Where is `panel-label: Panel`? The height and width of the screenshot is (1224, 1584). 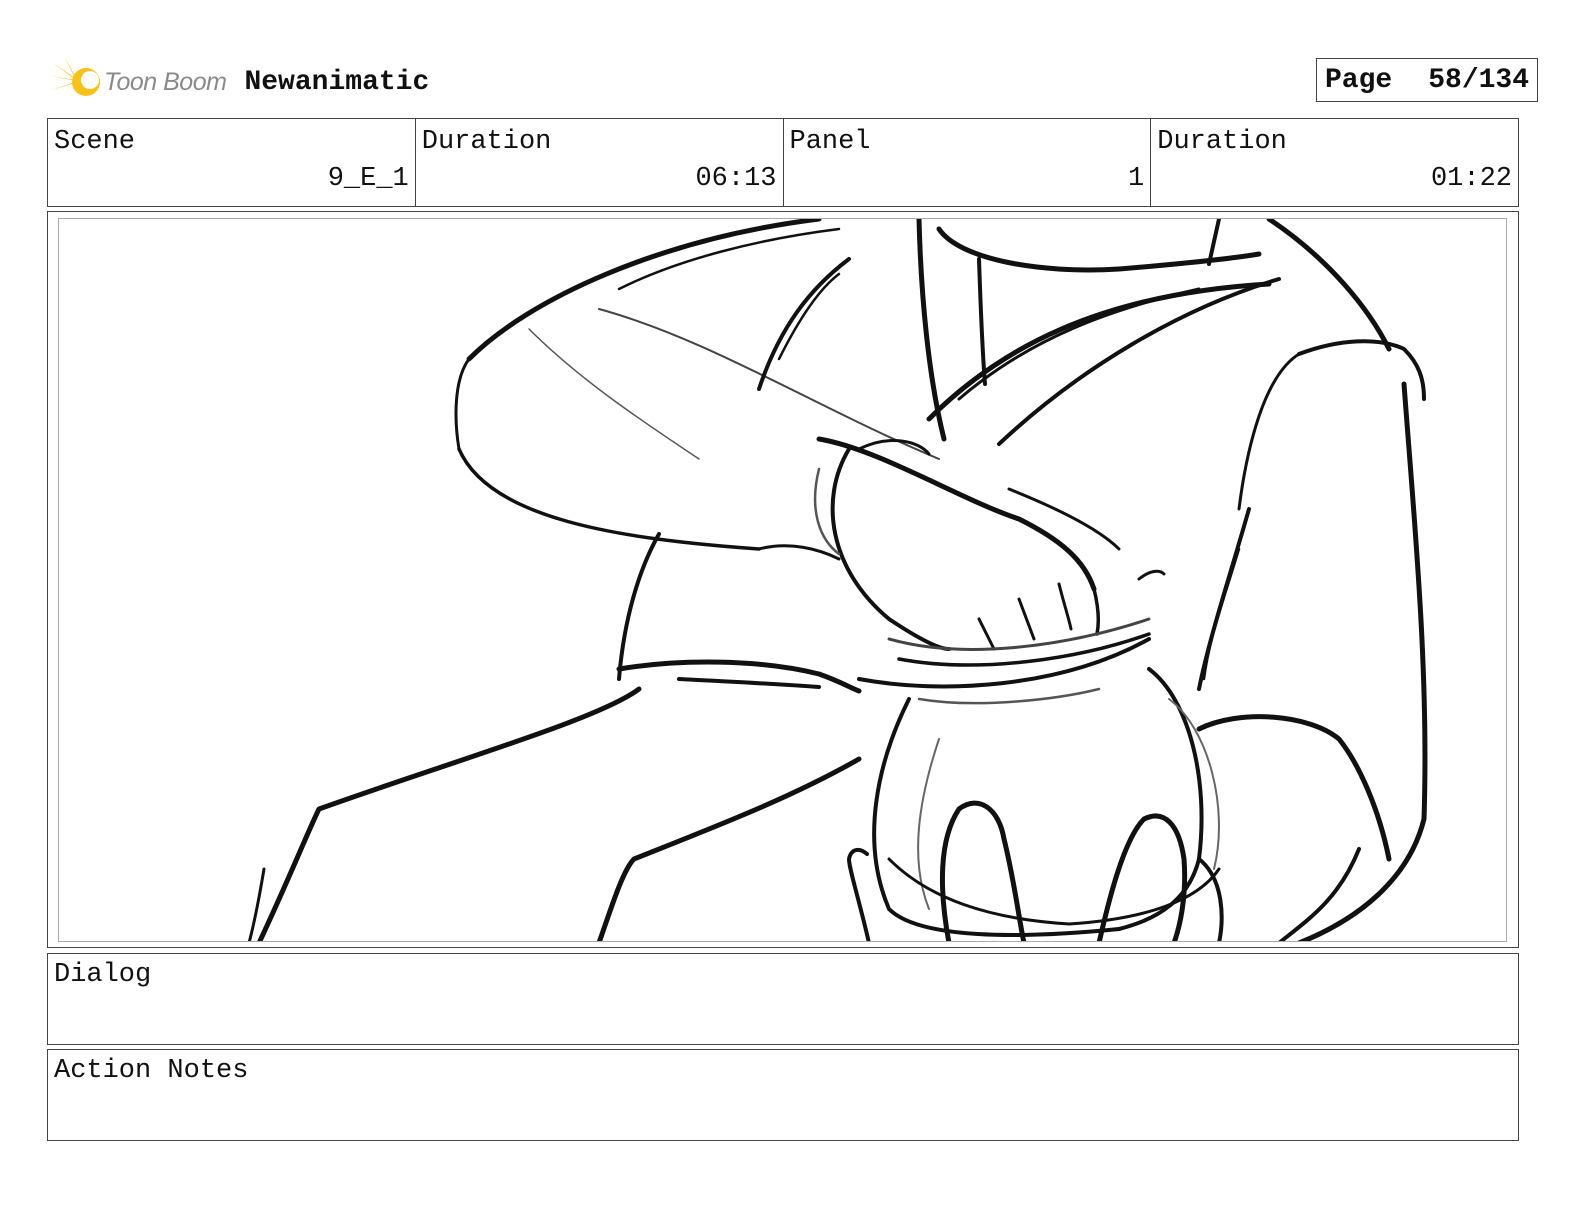
panel-label: Panel is located at coordinates (830, 142).